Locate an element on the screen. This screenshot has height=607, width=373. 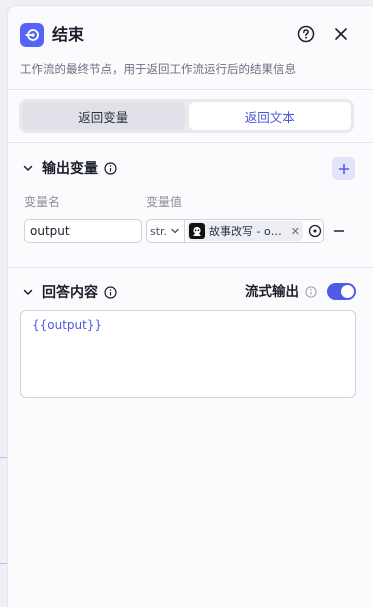
mode-tabs: 返回变量 返回文本 is located at coordinates (186, 116).